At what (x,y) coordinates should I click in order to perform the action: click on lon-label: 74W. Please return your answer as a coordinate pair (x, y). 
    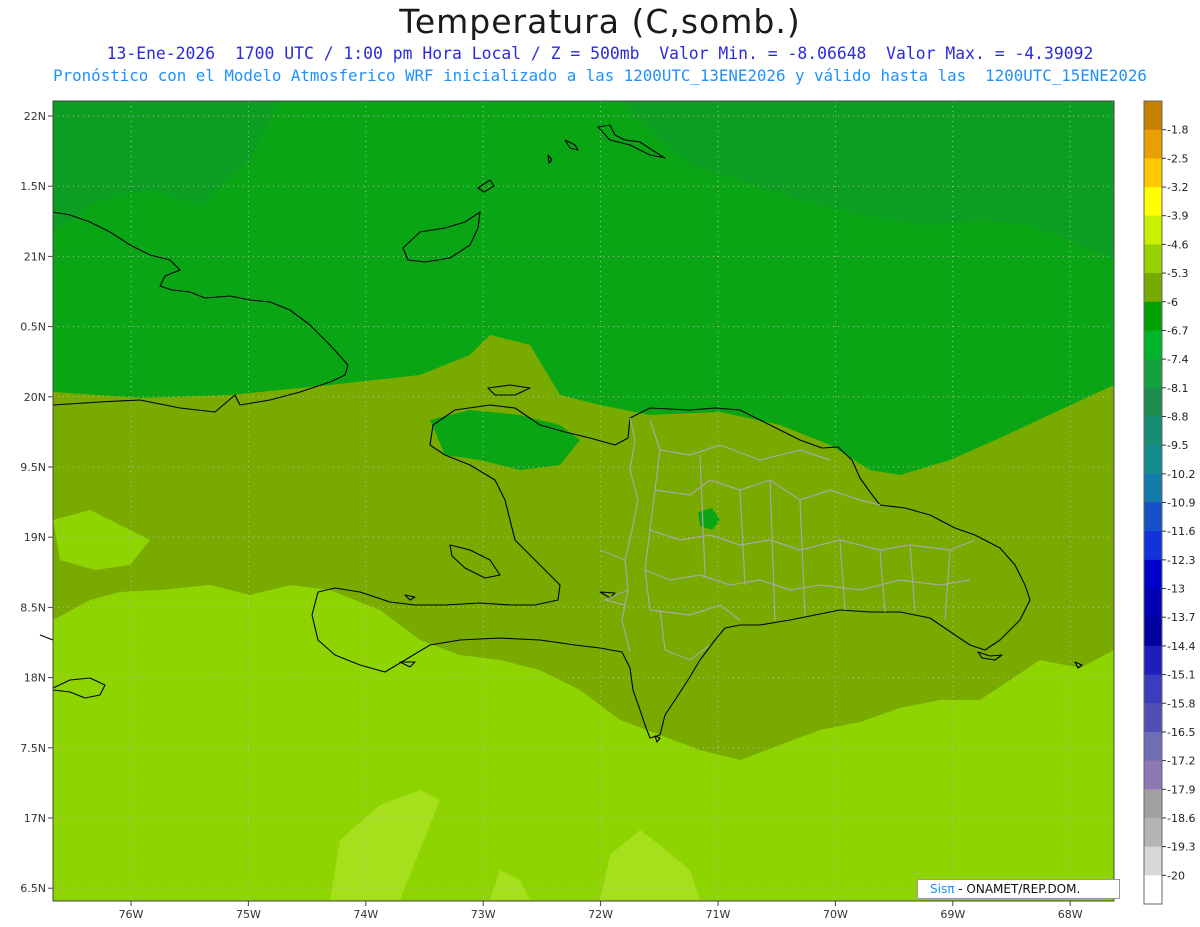
    Looking at the image, I should click on (365, 914).